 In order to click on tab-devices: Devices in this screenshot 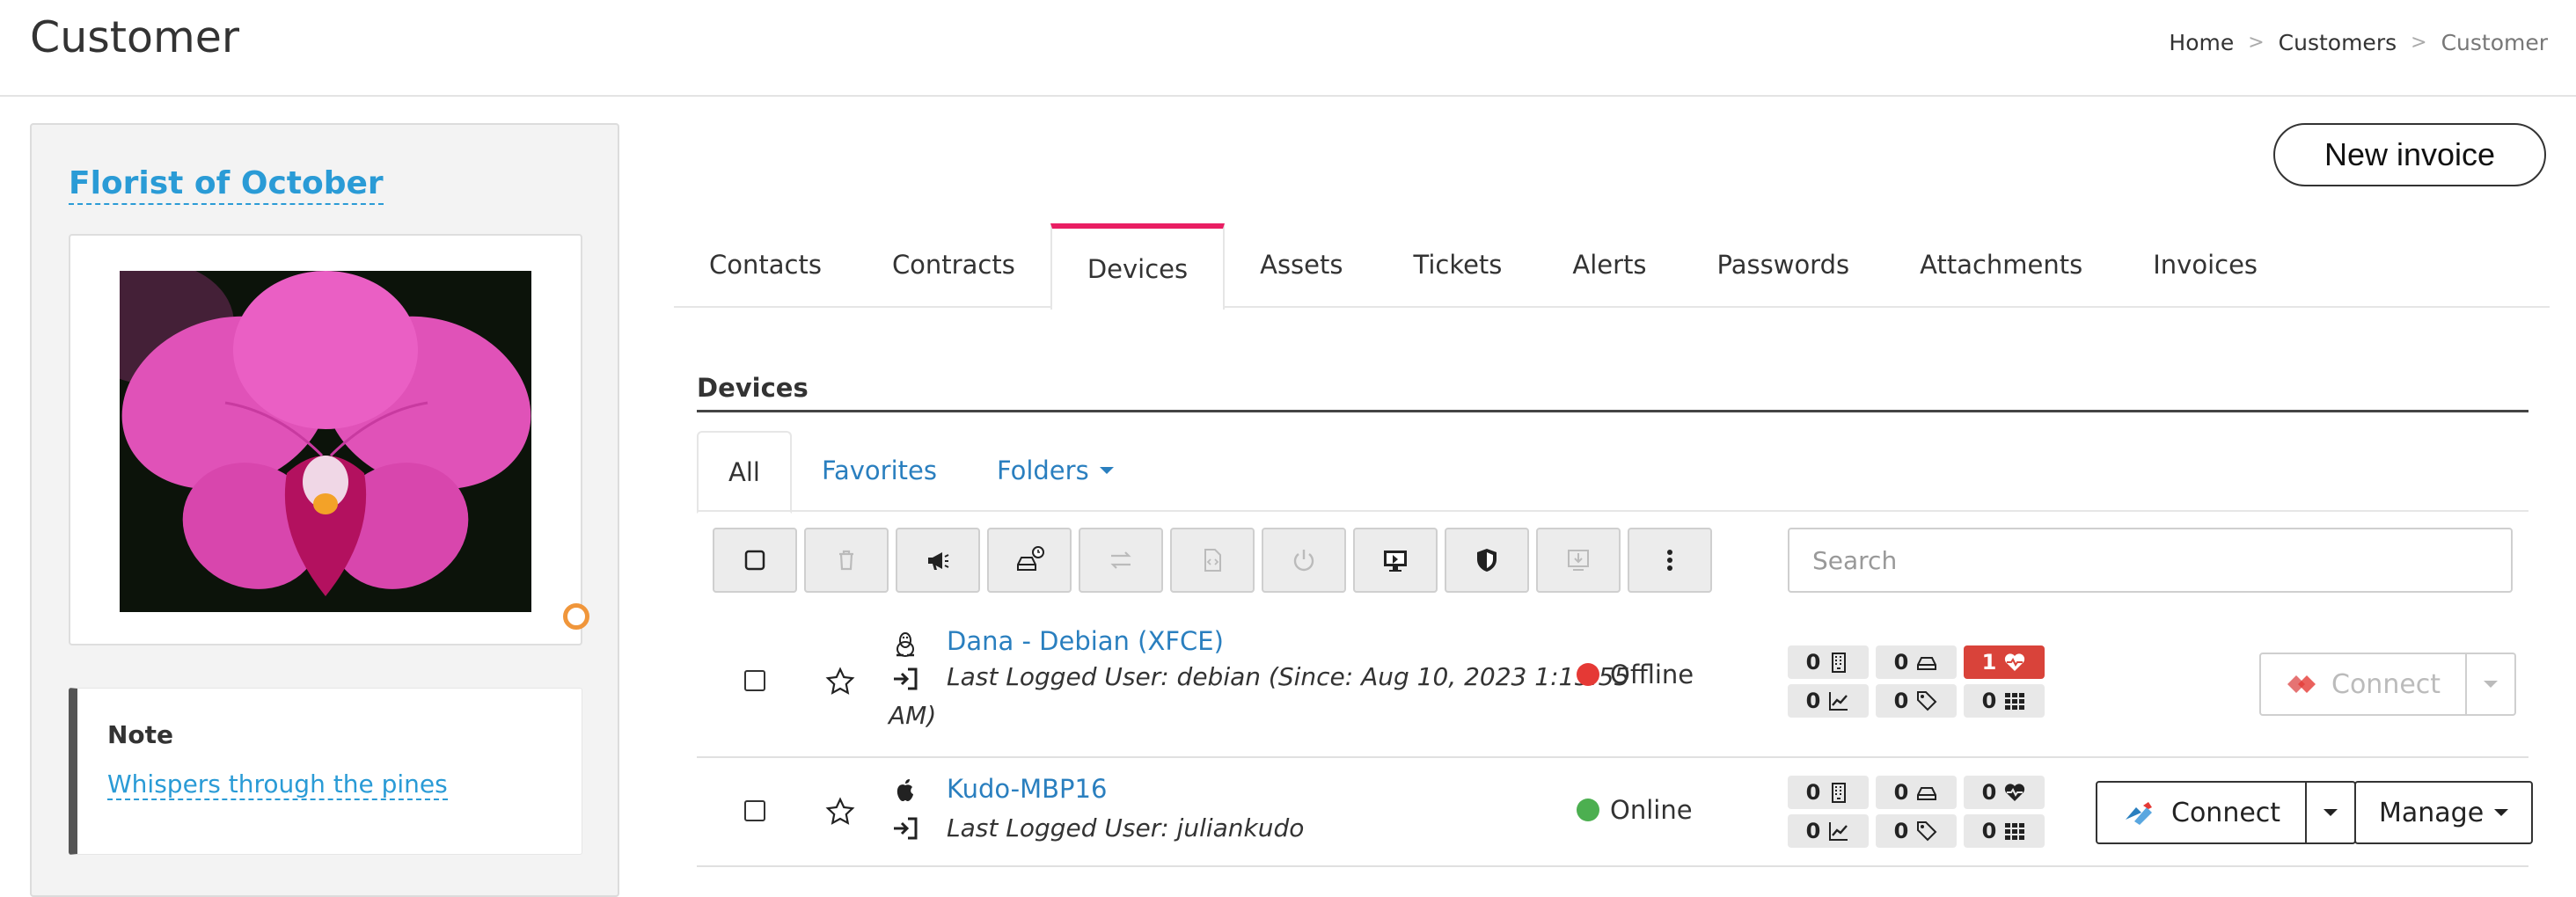, I will do `click(1138, 266)`.